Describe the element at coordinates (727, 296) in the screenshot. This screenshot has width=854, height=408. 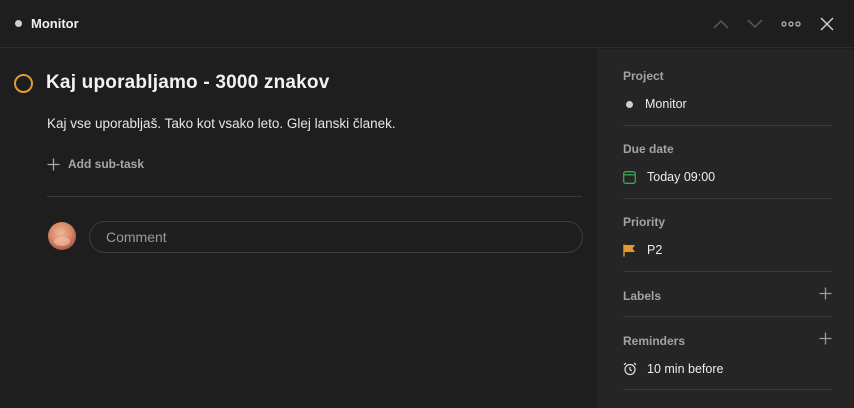
I see `labels-section: Labels` at that location.